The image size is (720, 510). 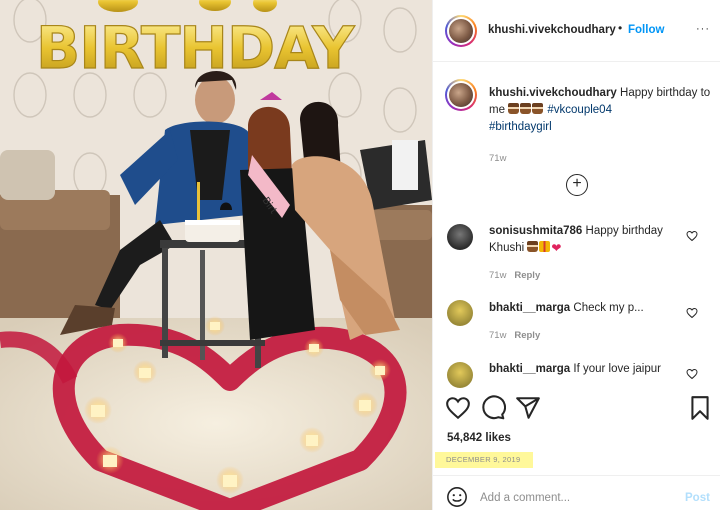 What do you see at coordinates (479, 438) in the screenshot?
I see `like-count: 54,842 likes` at bounding box center [479, 438].